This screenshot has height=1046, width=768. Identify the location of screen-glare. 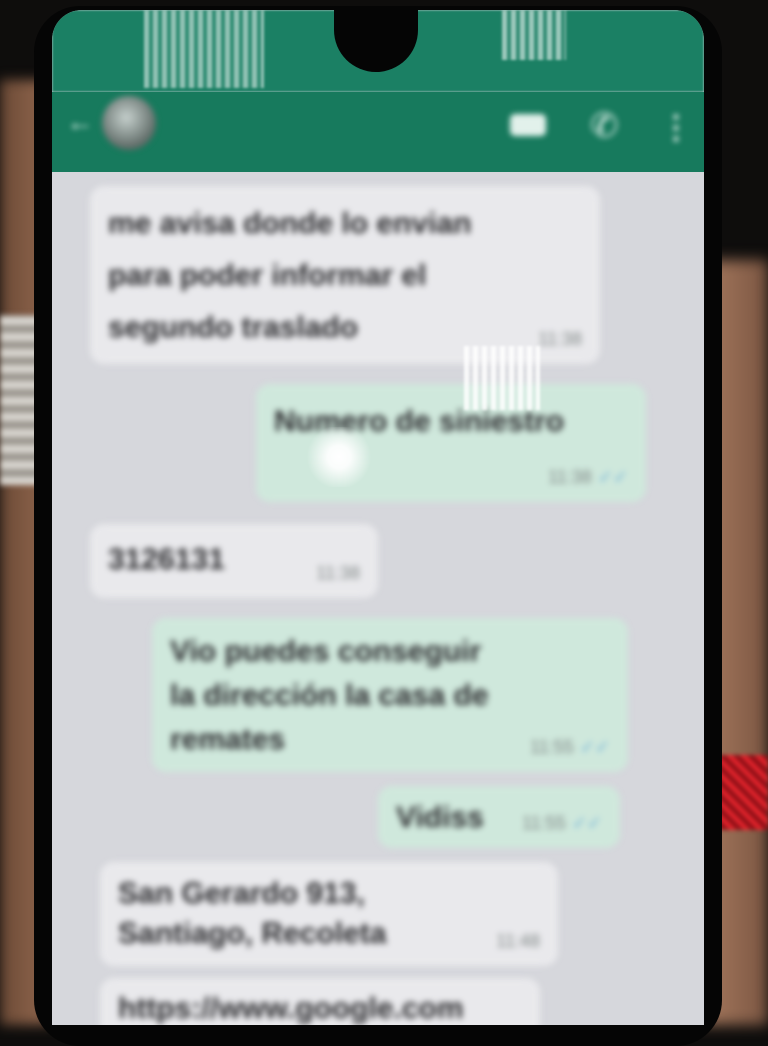
(339, 457).